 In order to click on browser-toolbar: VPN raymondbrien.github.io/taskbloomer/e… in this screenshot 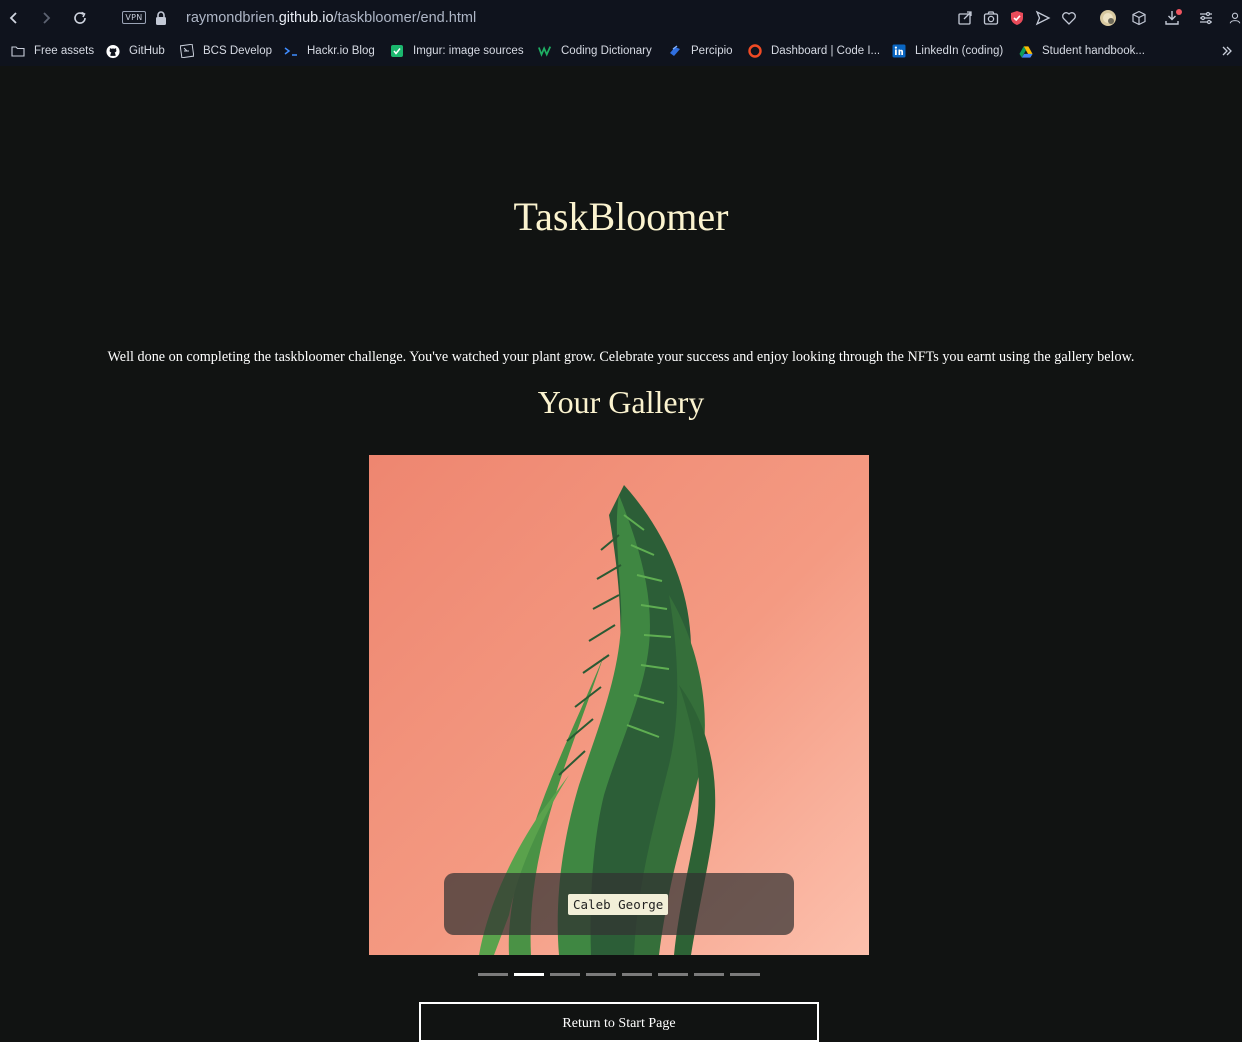, I will do `click(621, 18)`.